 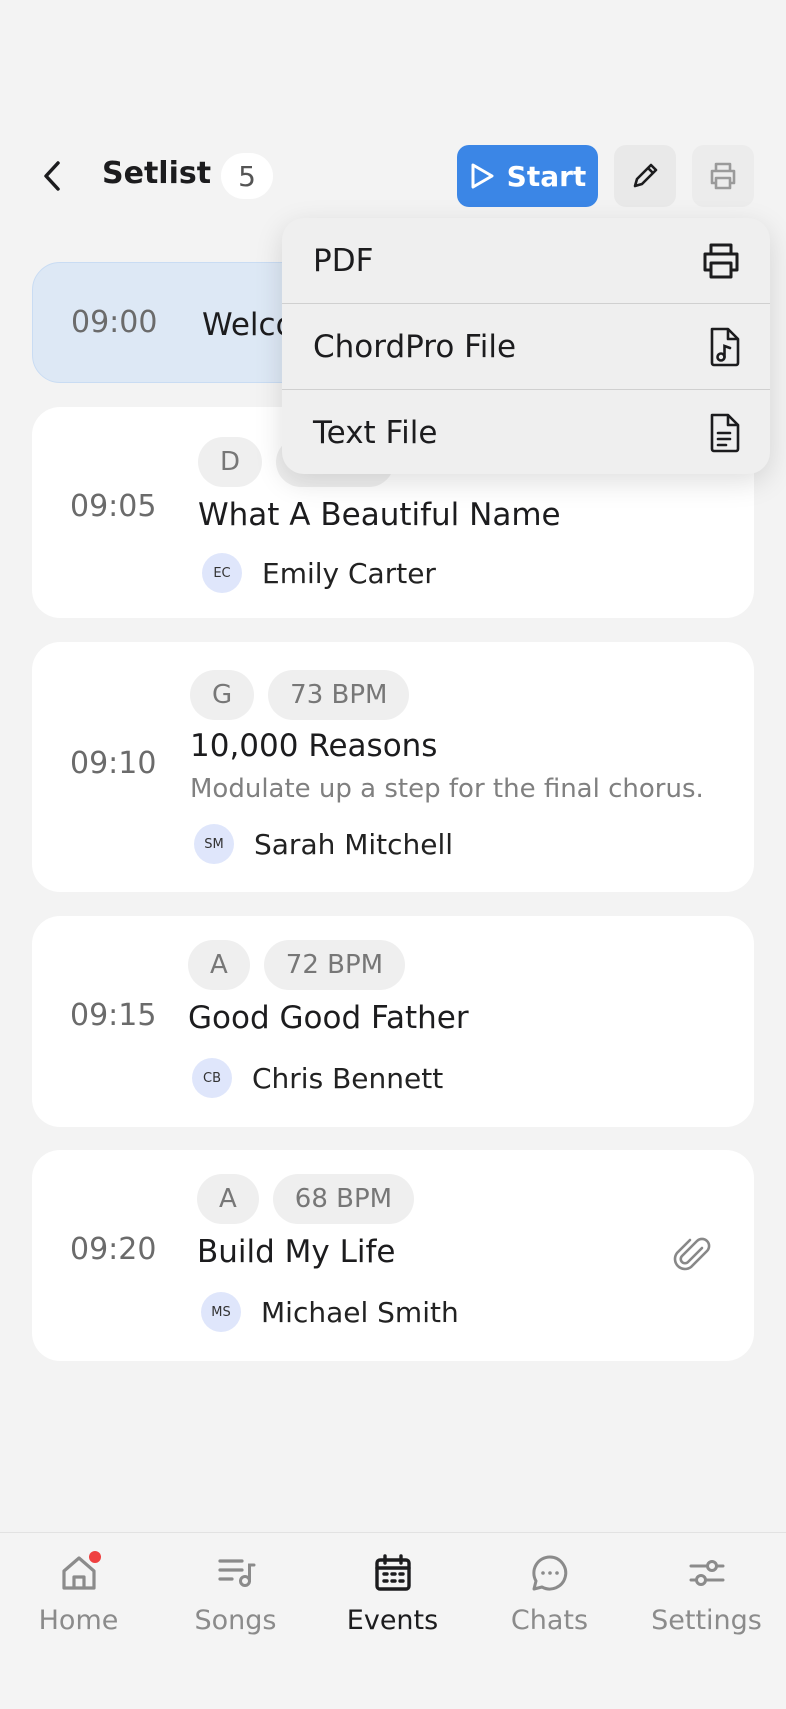 What do you see at coordinates (343, 1199) in the screenshot?
I see `bpm-chip: 68 BPM` at bounding box center [343, 1199].